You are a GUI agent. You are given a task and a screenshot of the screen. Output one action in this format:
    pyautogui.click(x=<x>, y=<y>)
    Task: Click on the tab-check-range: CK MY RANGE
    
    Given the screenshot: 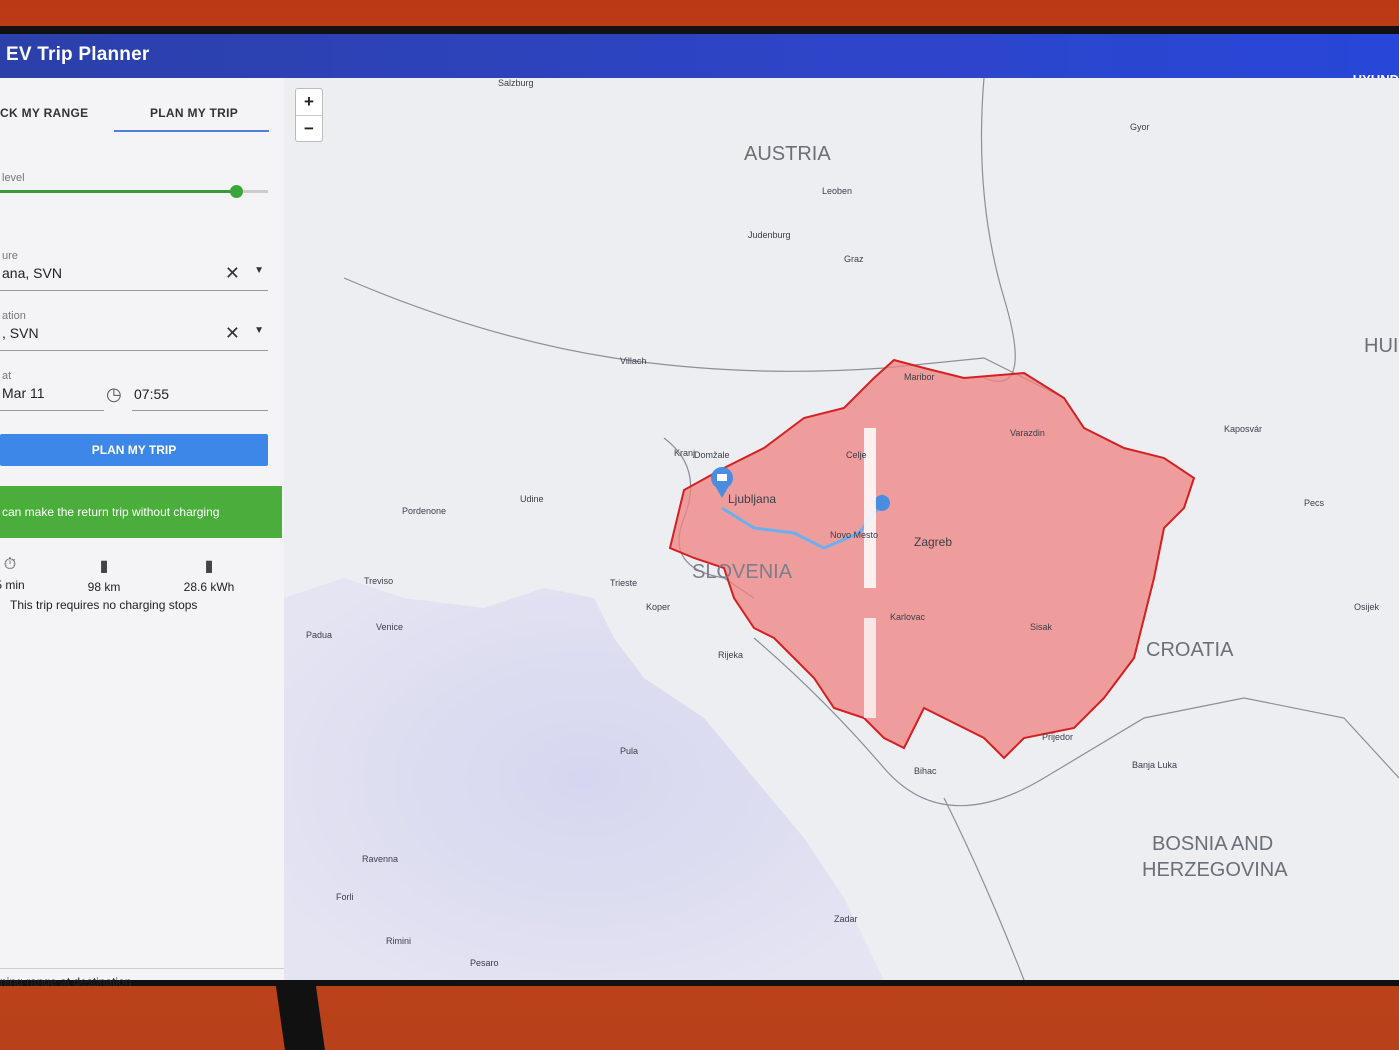 What is the action you would take?
    pyautogui.click(x=44, y=113)
    